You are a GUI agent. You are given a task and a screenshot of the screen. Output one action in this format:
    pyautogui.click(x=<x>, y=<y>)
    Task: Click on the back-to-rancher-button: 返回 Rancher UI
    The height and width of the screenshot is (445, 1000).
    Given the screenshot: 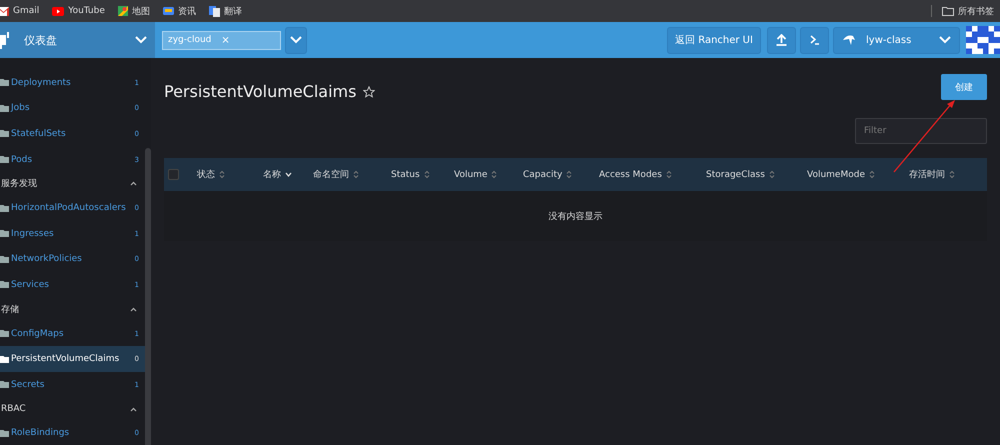 What is the action you would take?
    pyautogui.click(x=714, y=40)
    